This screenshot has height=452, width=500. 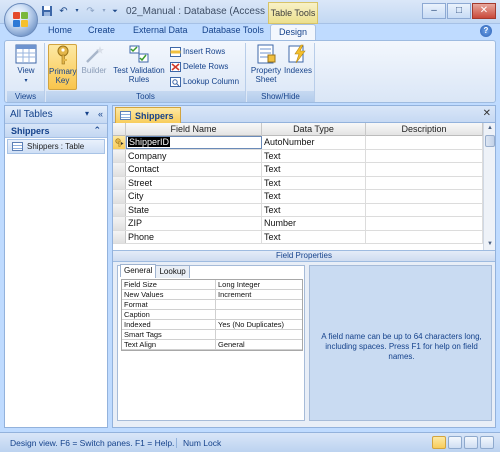 What do you see at coordinates (204, 81) in the screenshot?
I see `lookup-column-button: Lookup Column` at bounding box center [204, 81].